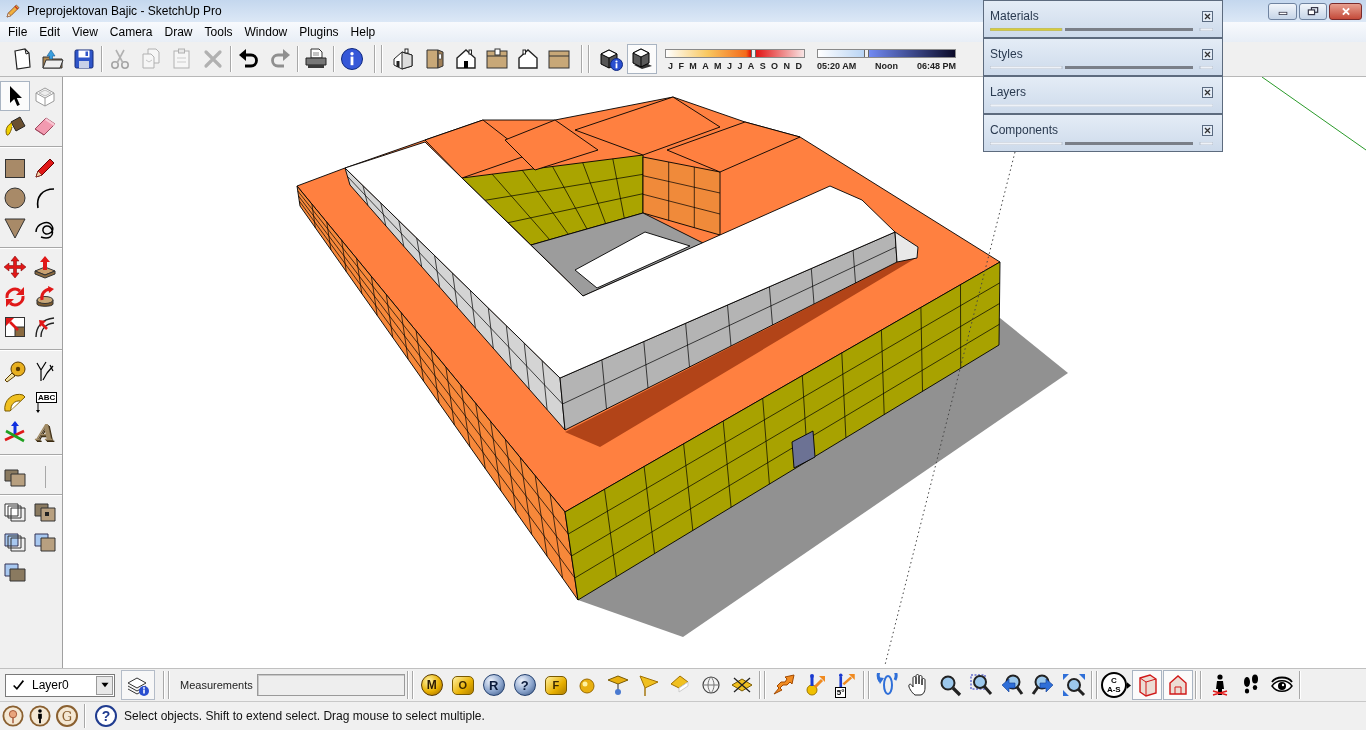 Image resolution: width=1366 pixels, height=730 pixels. Describe the element at coordinates (18, 32) in the screenshot. I see `menu-item: File` at that location.